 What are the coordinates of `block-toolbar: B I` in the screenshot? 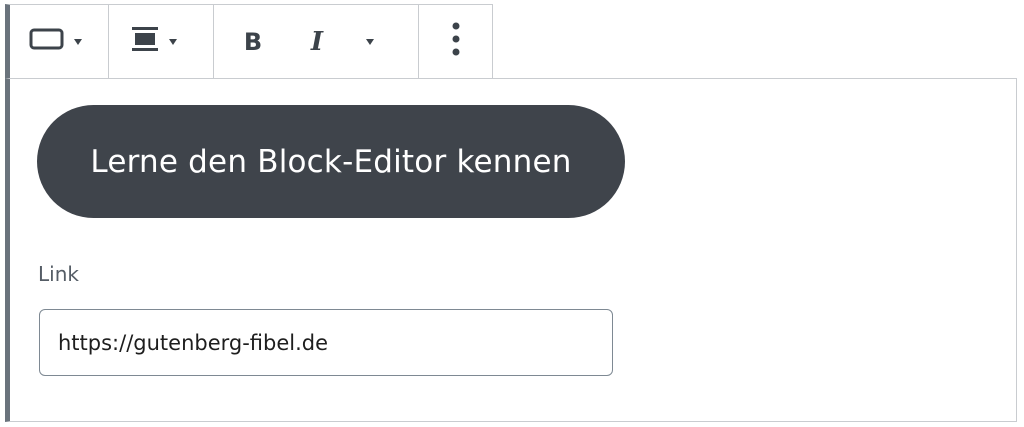 It's located at (249, 41).